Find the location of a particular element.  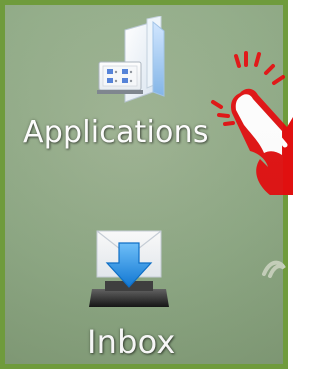

applications-folder-icon is located at coordinates (131, 59).